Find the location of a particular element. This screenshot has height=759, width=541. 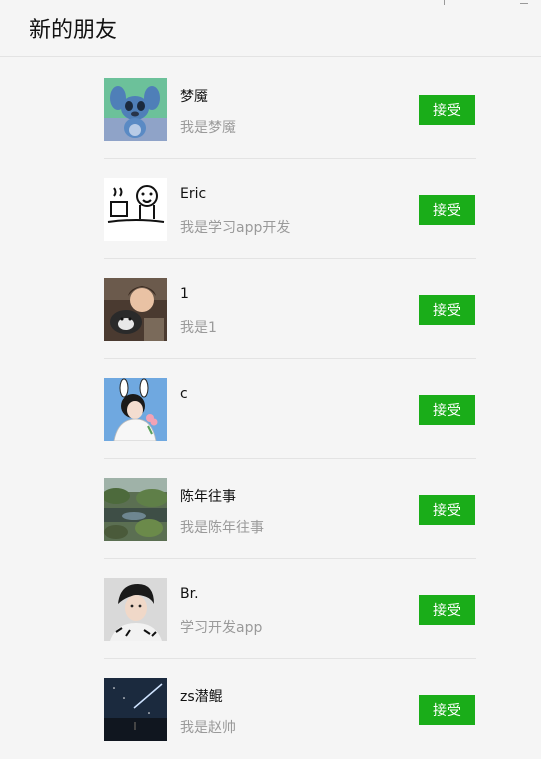

stitch-avatar-icon is located at coordinates (135, 109).